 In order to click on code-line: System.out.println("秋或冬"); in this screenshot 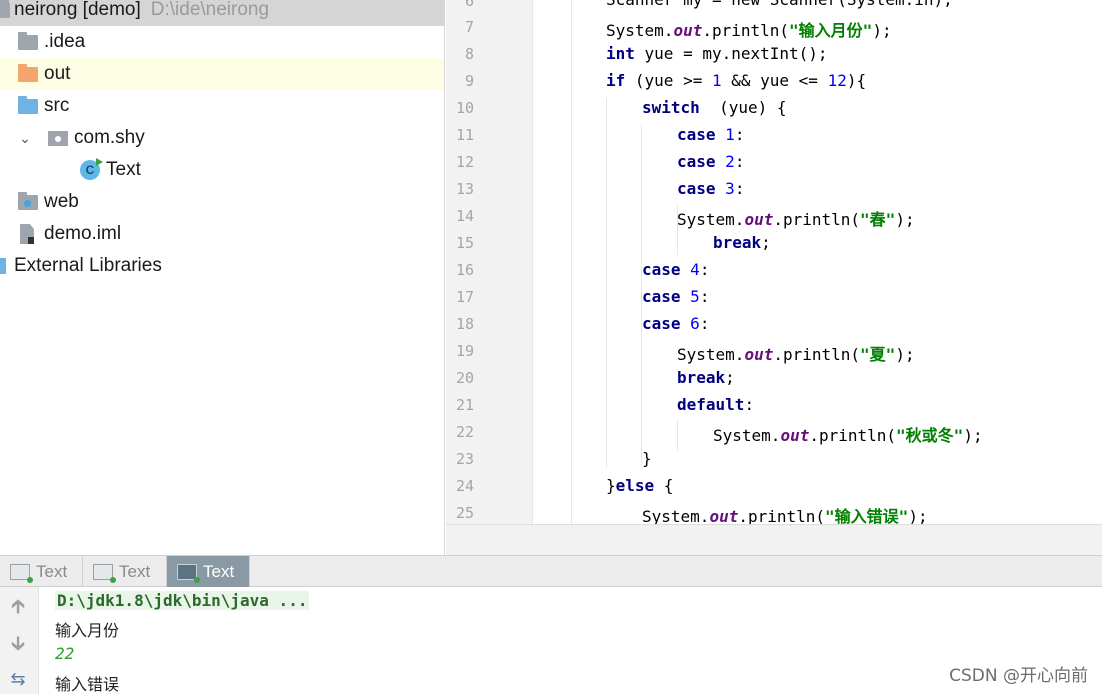, I will do `click(848, 435)`.